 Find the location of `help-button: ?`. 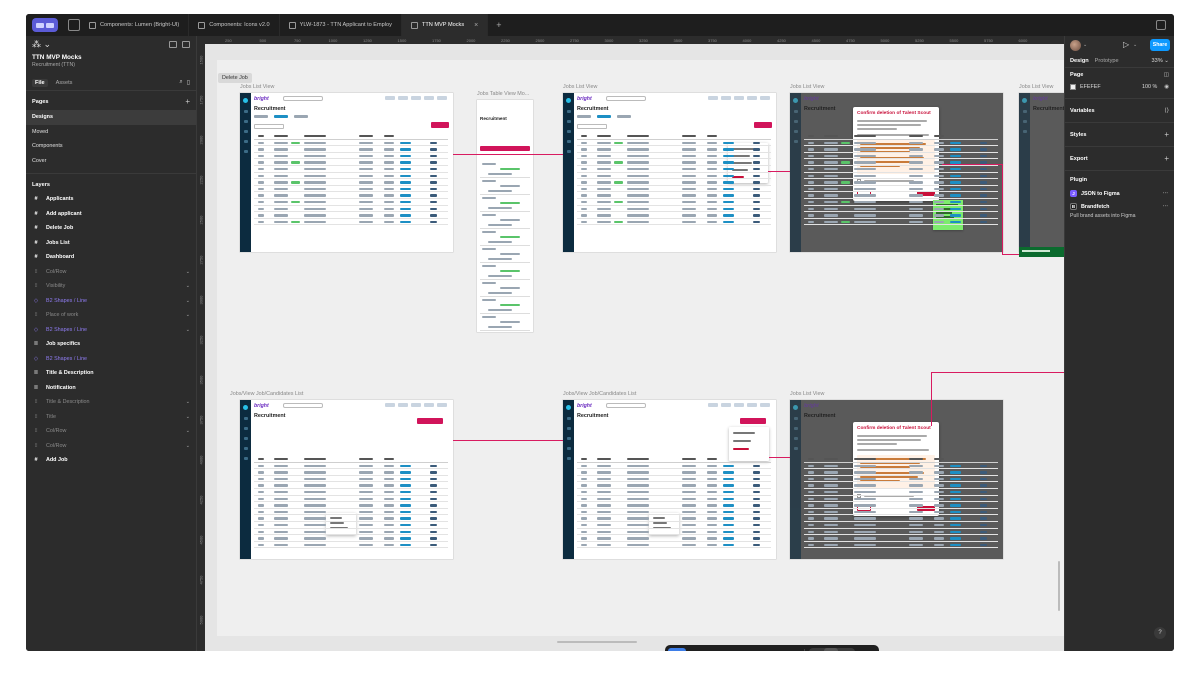

help-button: ? is located at coordinates (1160, 633).